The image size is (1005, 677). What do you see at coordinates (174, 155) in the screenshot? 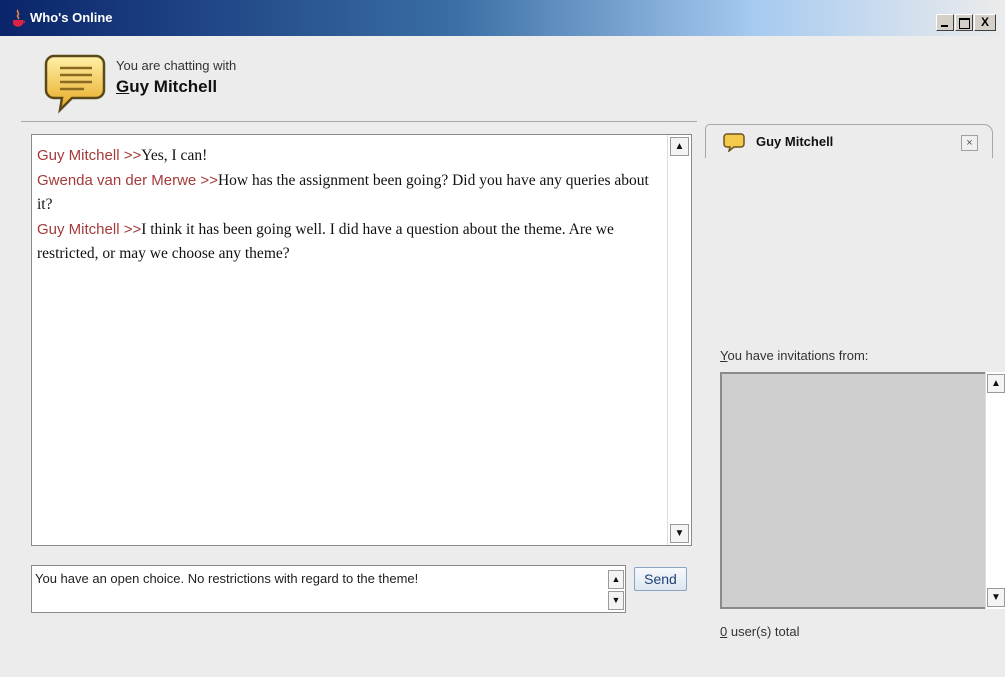
I see `message-text: Yes, I can!` at bounding box center [174, 155].